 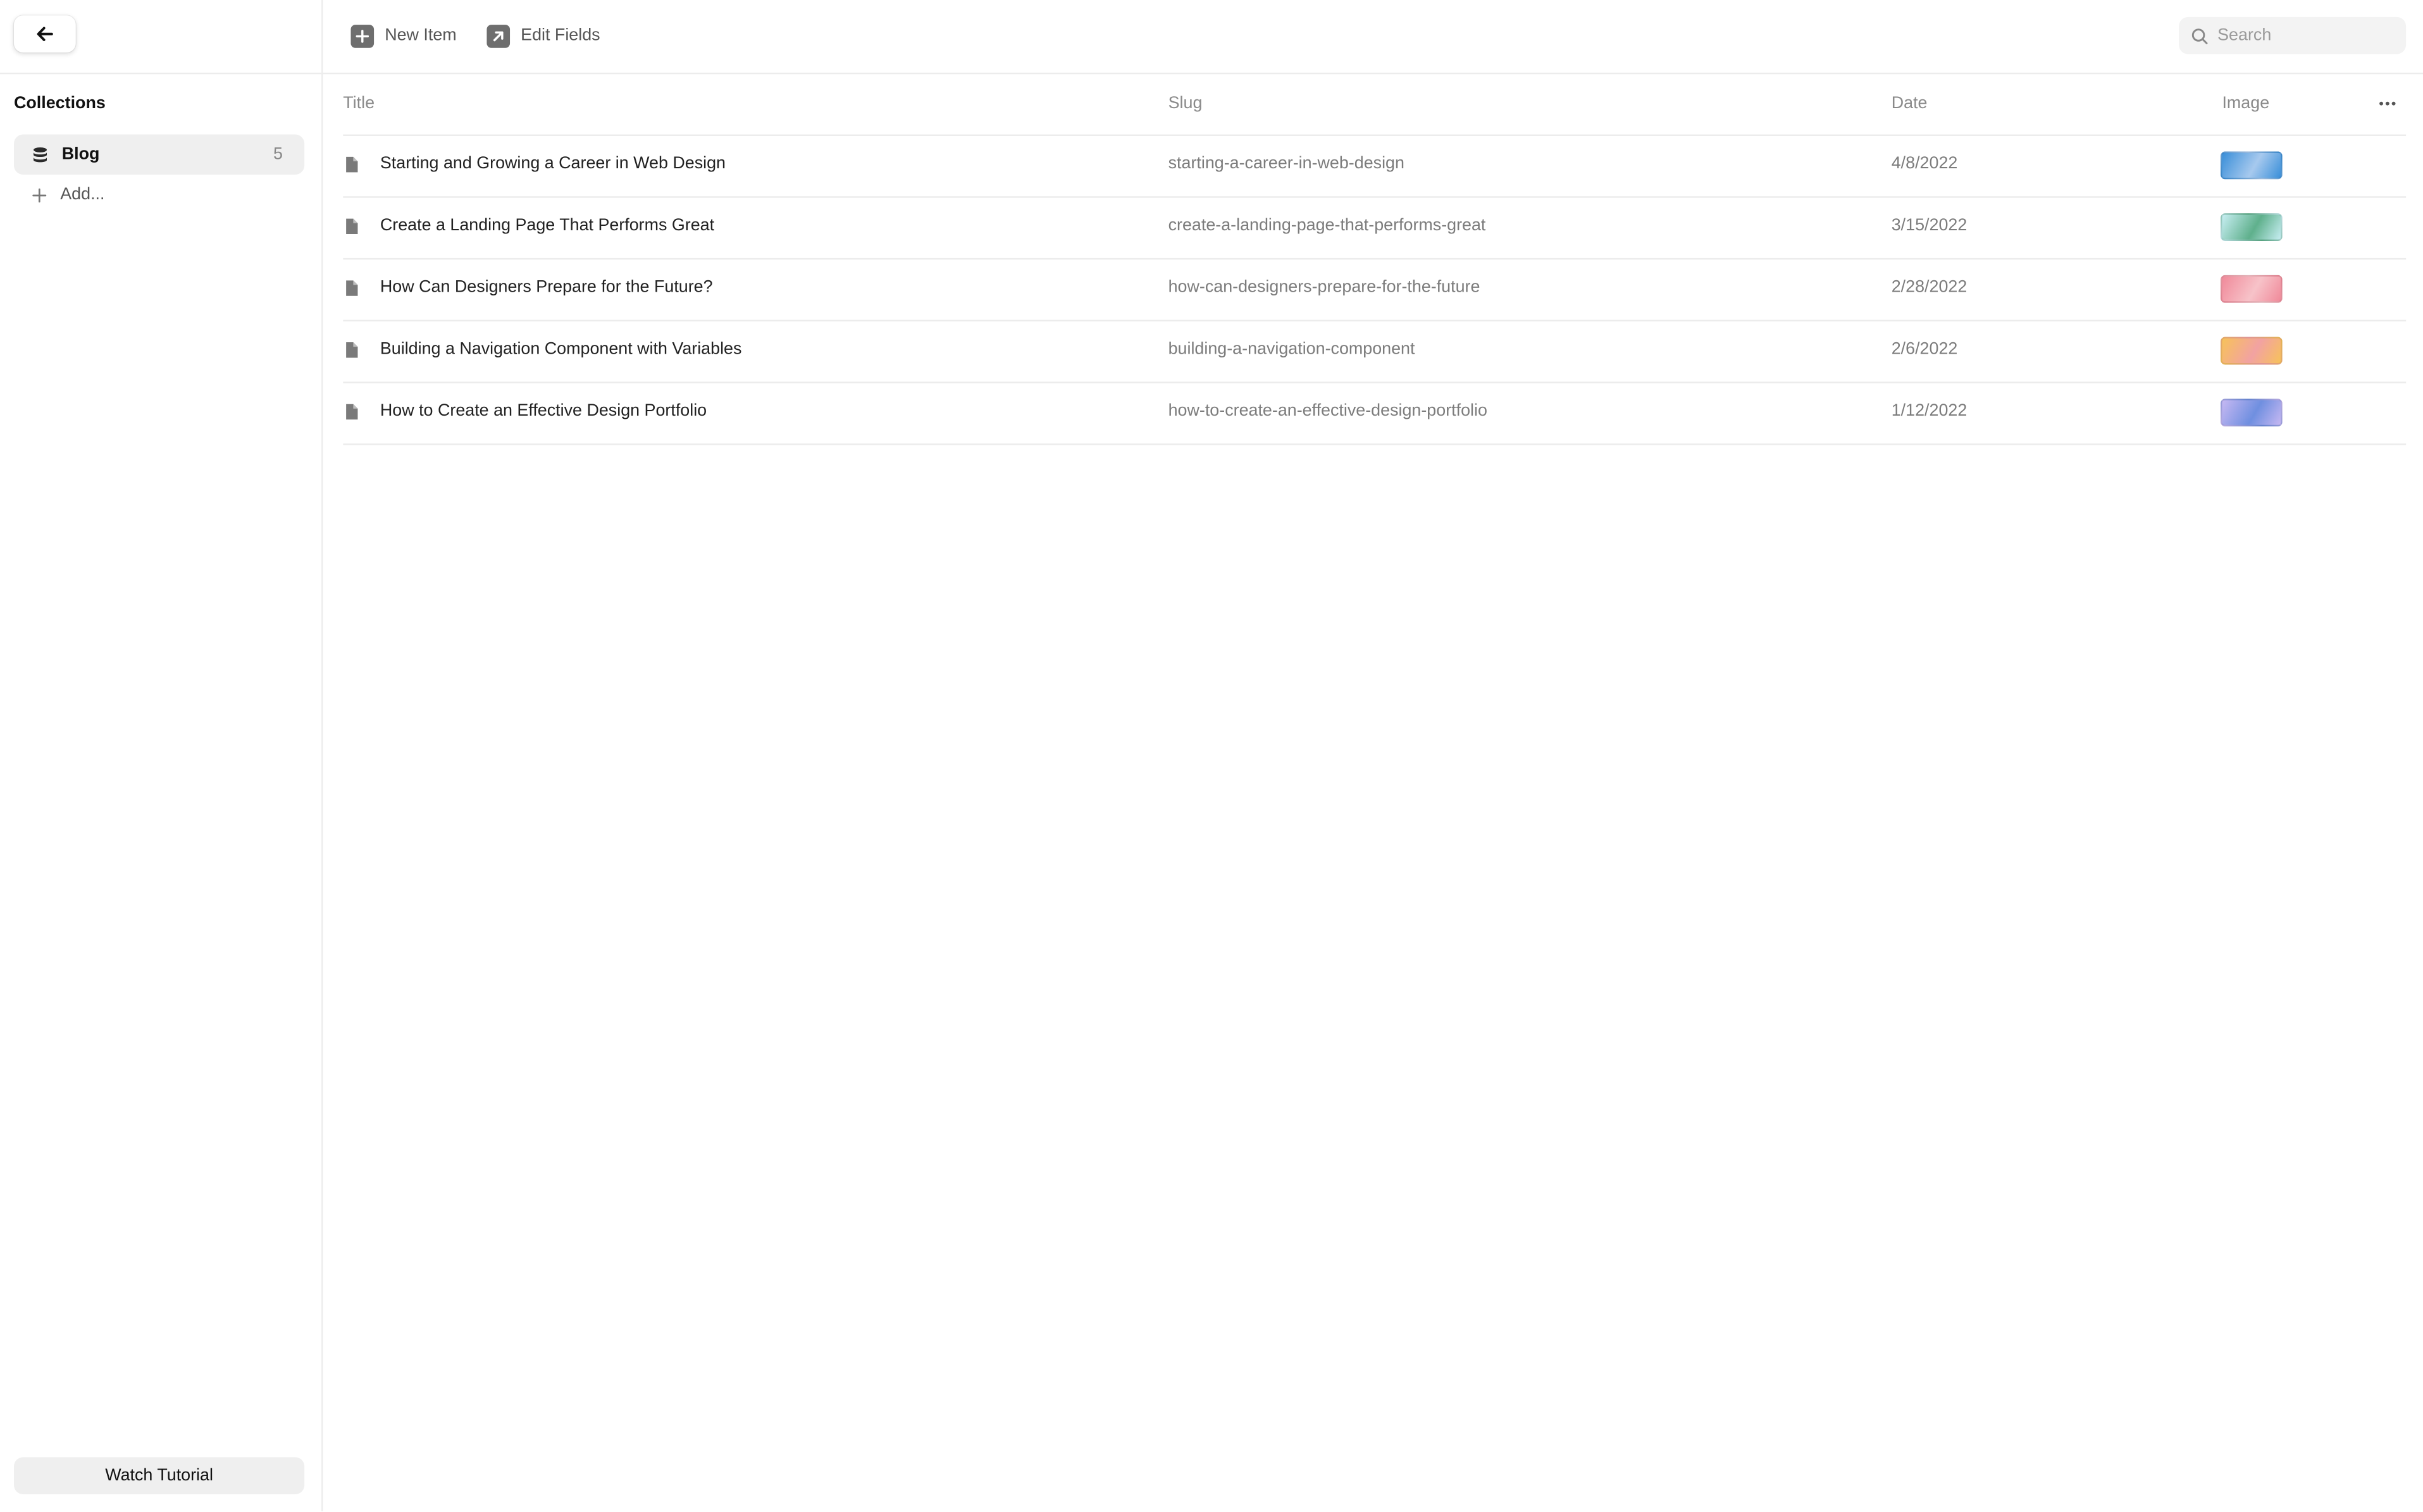 I want to click on arrow-up-right-square-icon, so click(x=498, y=35).